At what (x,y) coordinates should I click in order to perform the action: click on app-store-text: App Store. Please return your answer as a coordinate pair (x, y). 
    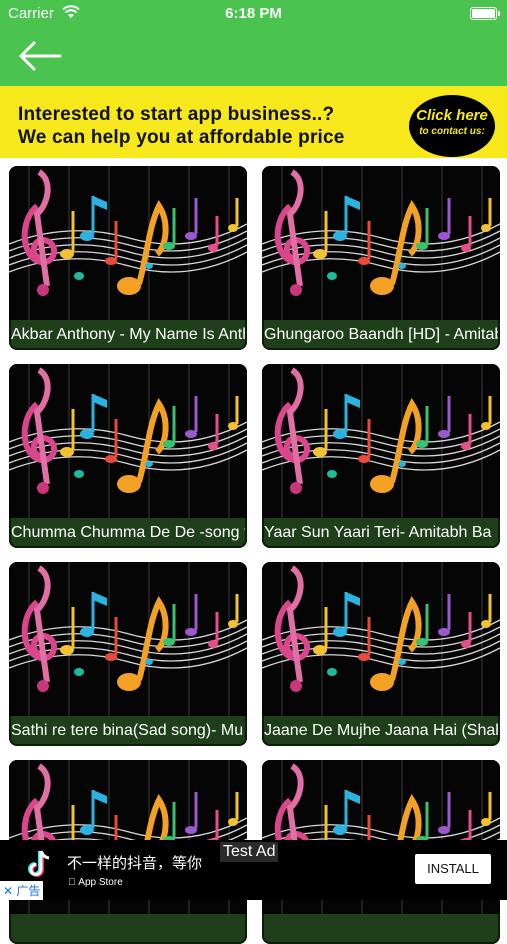
    Looking at the image, I should click on (95, 882).